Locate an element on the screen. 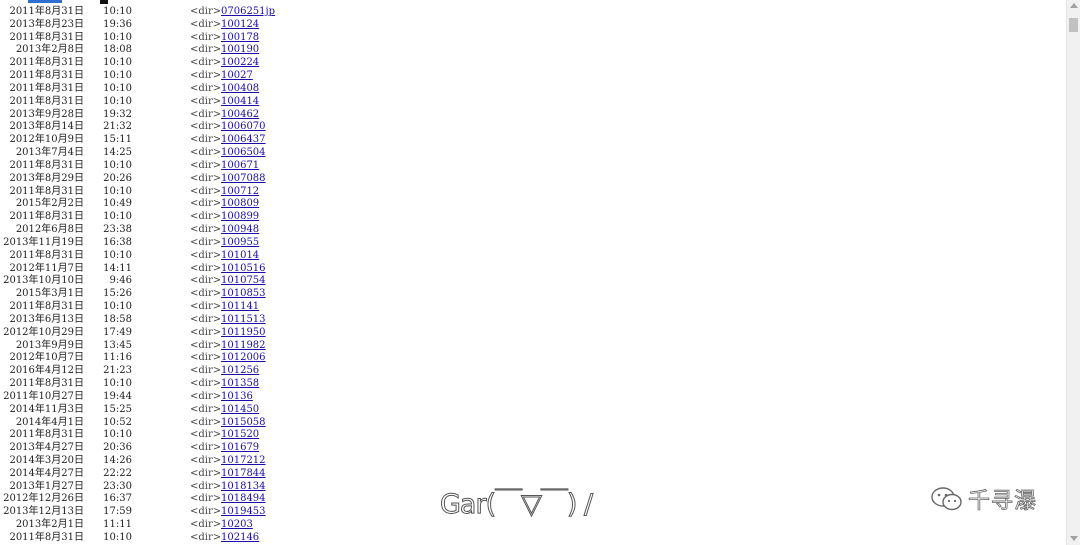 This screenshot has height=545, width=1080. modified-date: 2011年10月27日 is located at coordinates (43, 396).